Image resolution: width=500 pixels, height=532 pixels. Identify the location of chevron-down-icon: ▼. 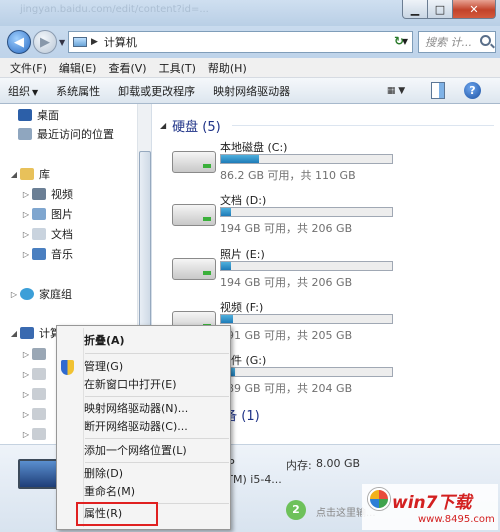
(35, 92).